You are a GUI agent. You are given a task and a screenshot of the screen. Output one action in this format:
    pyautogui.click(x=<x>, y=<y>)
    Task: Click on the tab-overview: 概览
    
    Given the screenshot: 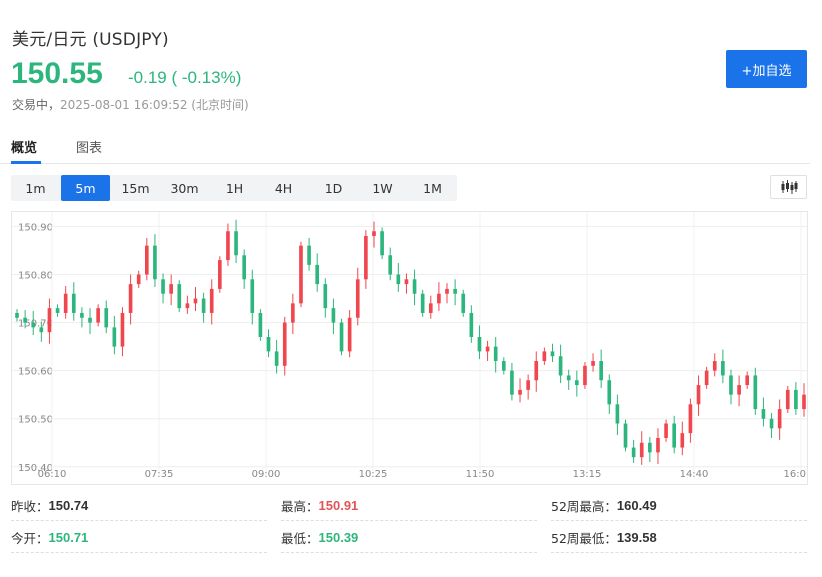 What is the action you would take?
    pyautogui.click(x=24, y=146)
    